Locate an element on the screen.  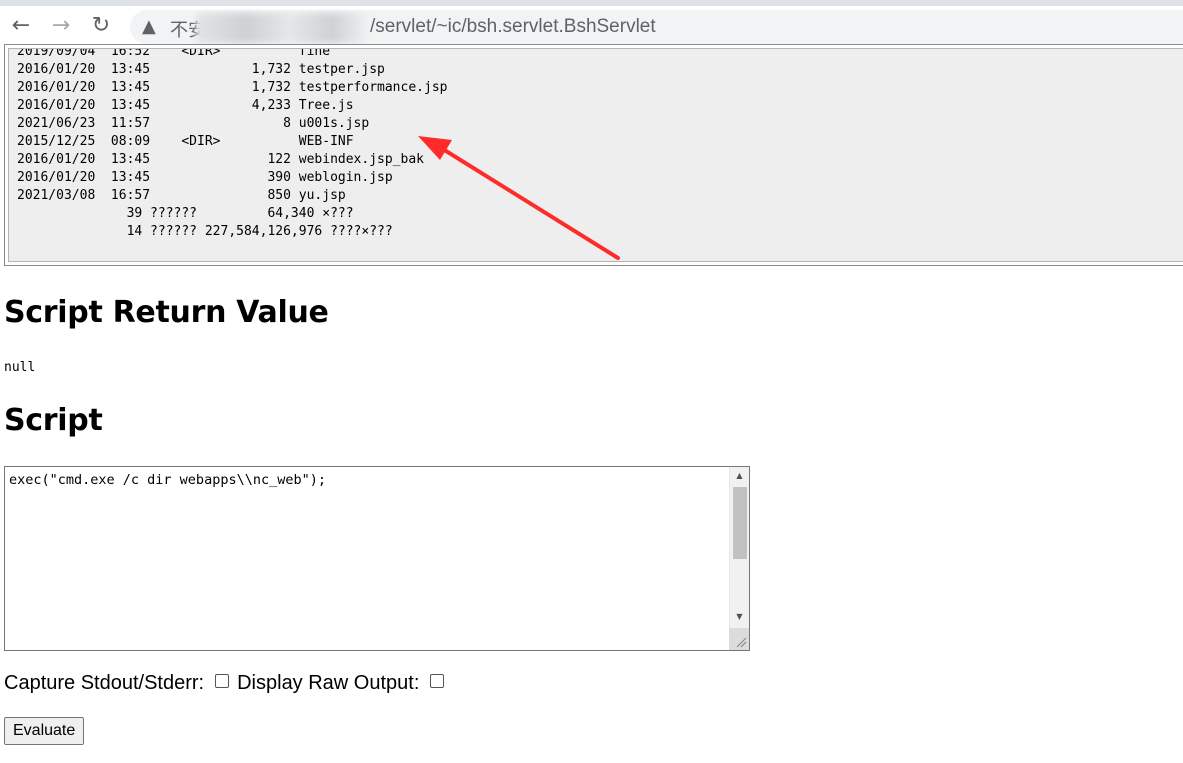
back-arrow-icon: ← is located at coordinates (21, 25).